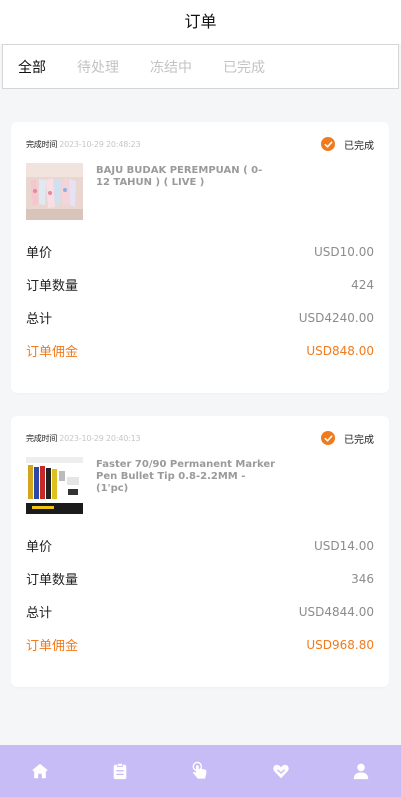 This screenshot has height=797, width=401. Describe the element at coordinates (100, 144) in the screenshot. I see `completion-time-value: 2023-10-29 20:48:23` at that location.